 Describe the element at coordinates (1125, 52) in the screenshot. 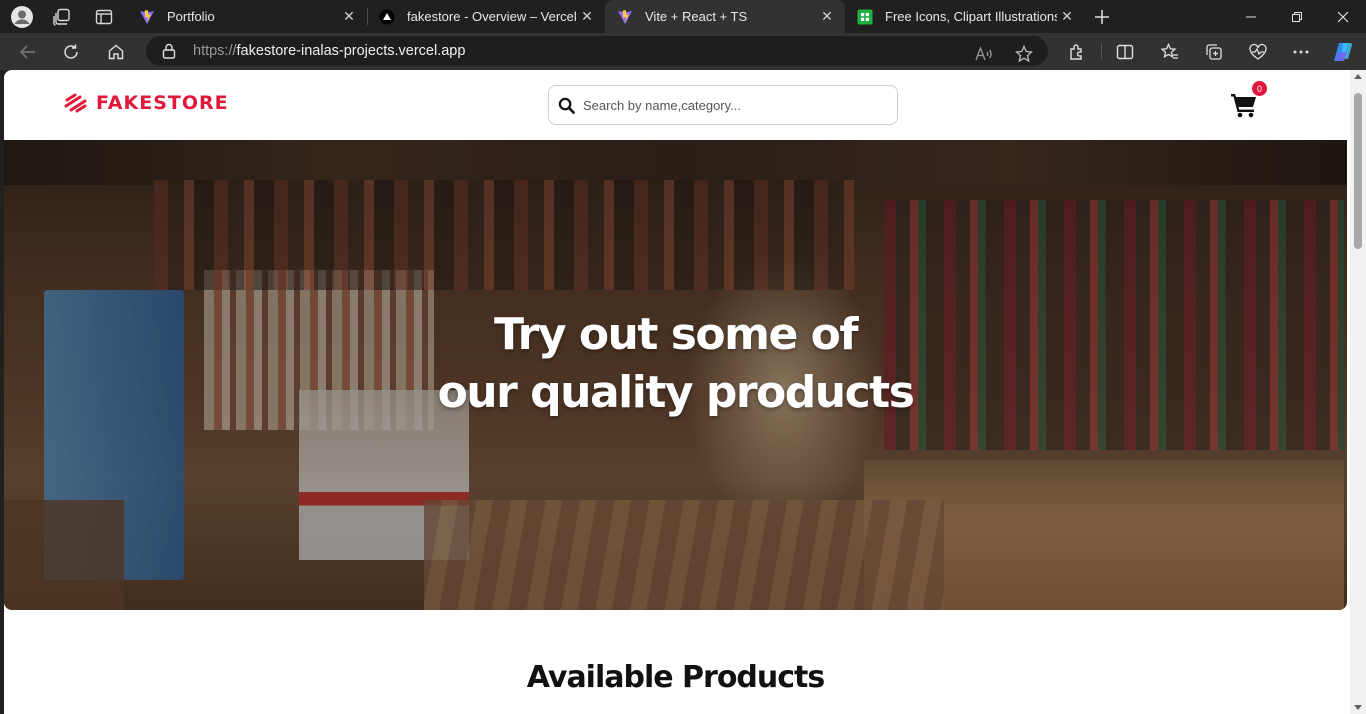

I see `split-screen-icon` at that location.